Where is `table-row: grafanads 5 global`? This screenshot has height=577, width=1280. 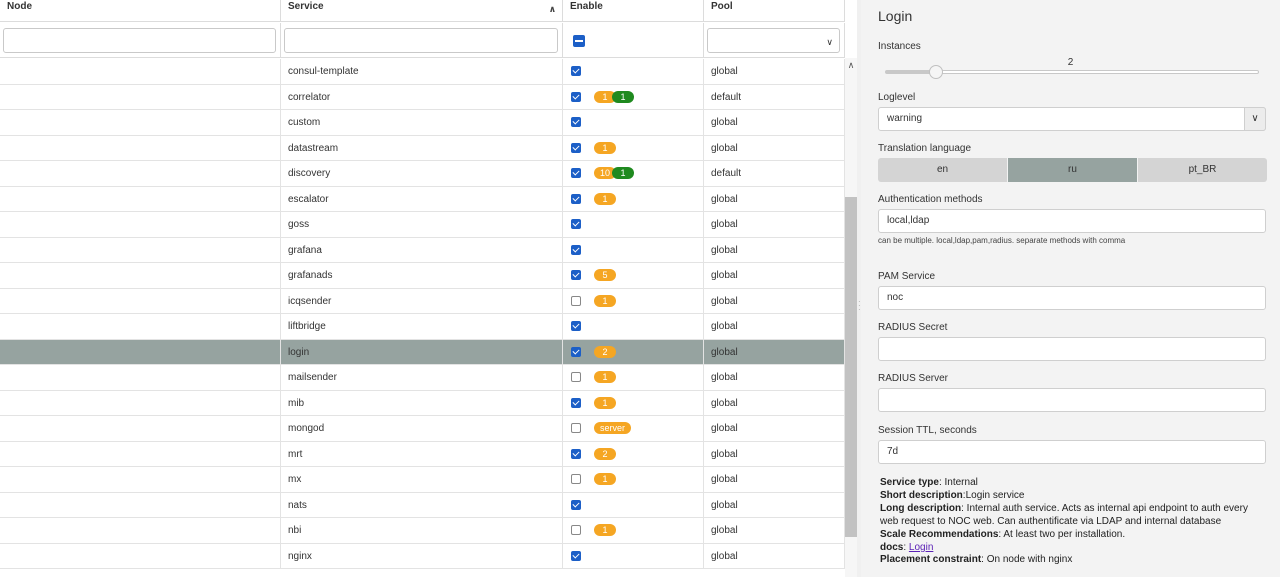
table-row: grafanads 5 global is located at coordinates (422, 276).